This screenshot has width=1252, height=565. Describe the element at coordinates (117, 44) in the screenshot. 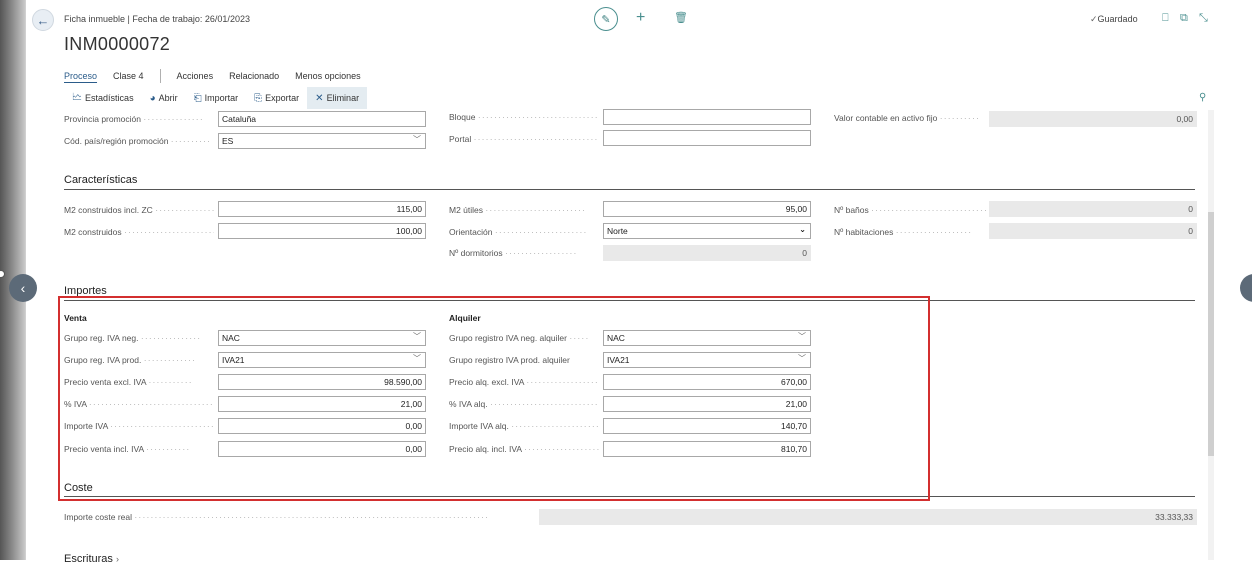

I see `page-title: INM0000072` at that location.